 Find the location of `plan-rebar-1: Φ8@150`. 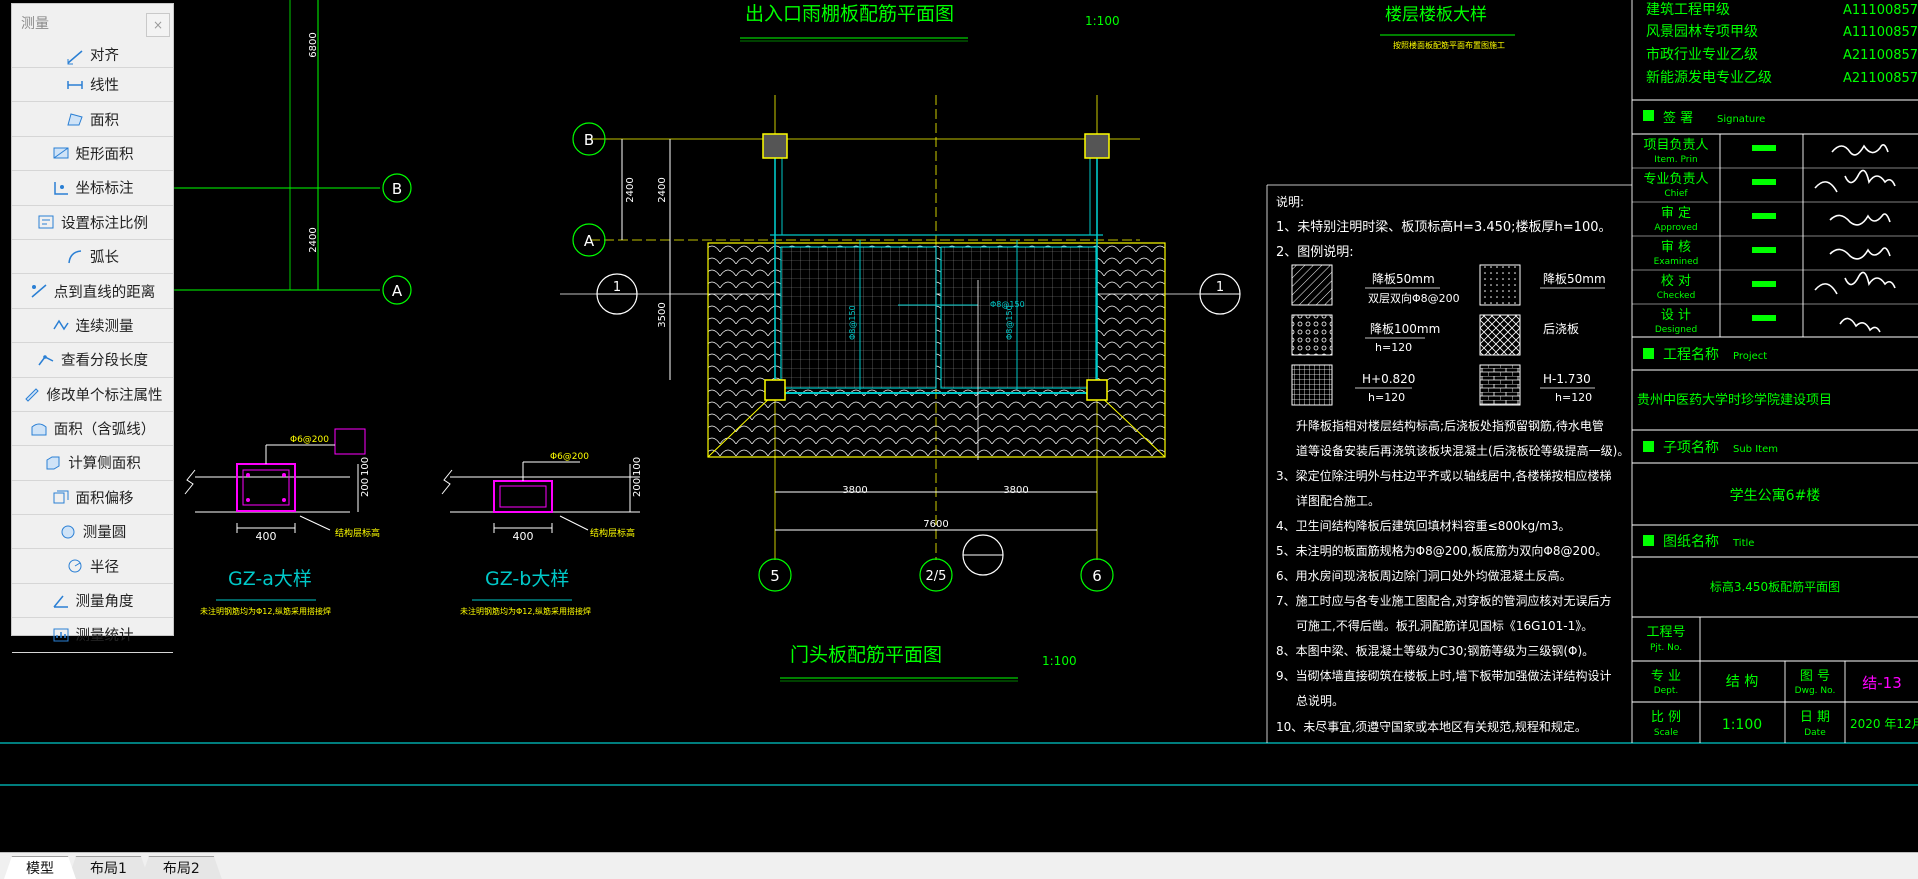

plan-rebar-1: Φ8@150 is located at coordinates (852, 322).